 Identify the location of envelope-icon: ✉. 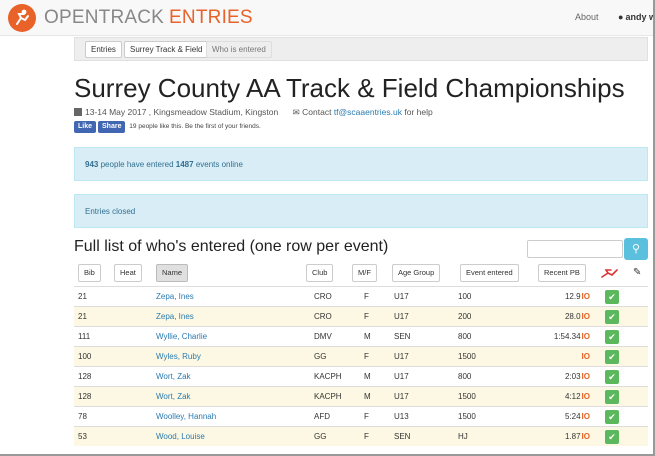
(296, 112).